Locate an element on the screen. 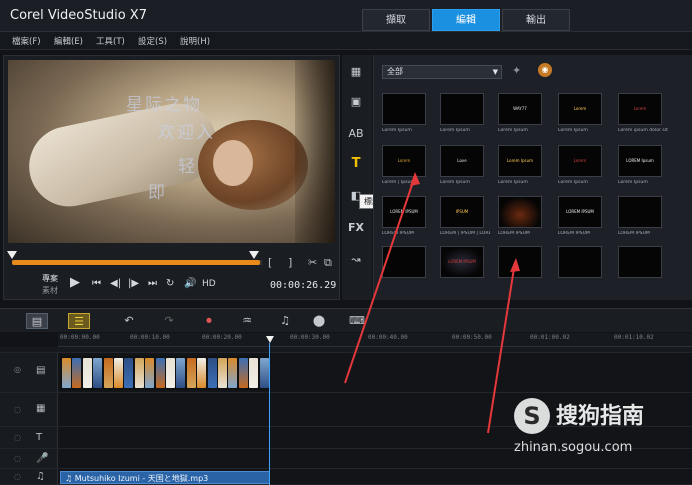 The image size is (692, 485). title-thumbnail: LOREM Ipsum is located at coordinates (640, 161).